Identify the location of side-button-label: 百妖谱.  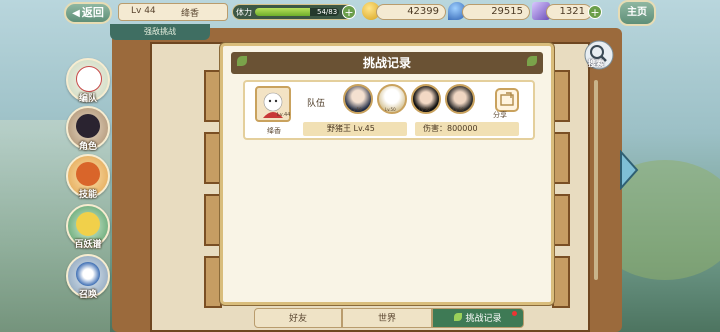
(88, 245).